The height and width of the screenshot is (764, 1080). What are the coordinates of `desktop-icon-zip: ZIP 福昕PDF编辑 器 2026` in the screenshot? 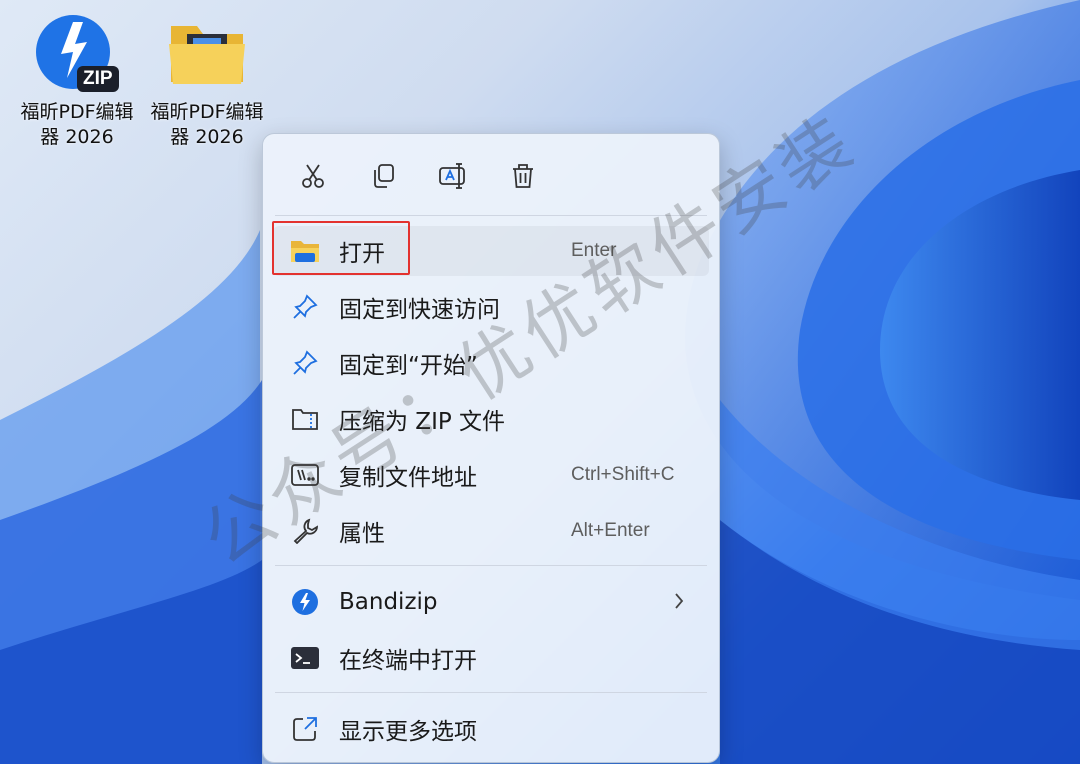 It's located at (77, 81).